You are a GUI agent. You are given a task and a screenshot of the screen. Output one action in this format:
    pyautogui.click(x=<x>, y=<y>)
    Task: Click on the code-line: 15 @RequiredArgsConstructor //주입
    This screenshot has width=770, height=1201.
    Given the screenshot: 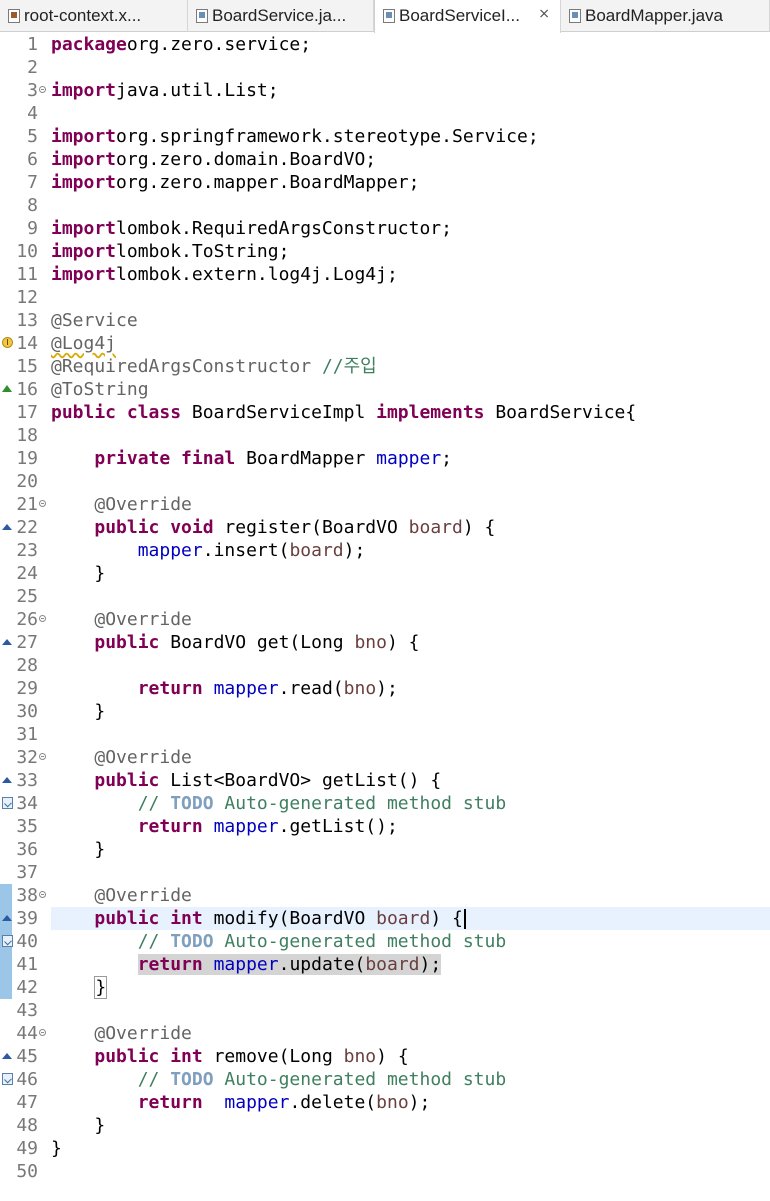 What is the action you would take?
    pyautogui.click(x=385, y=366)
    